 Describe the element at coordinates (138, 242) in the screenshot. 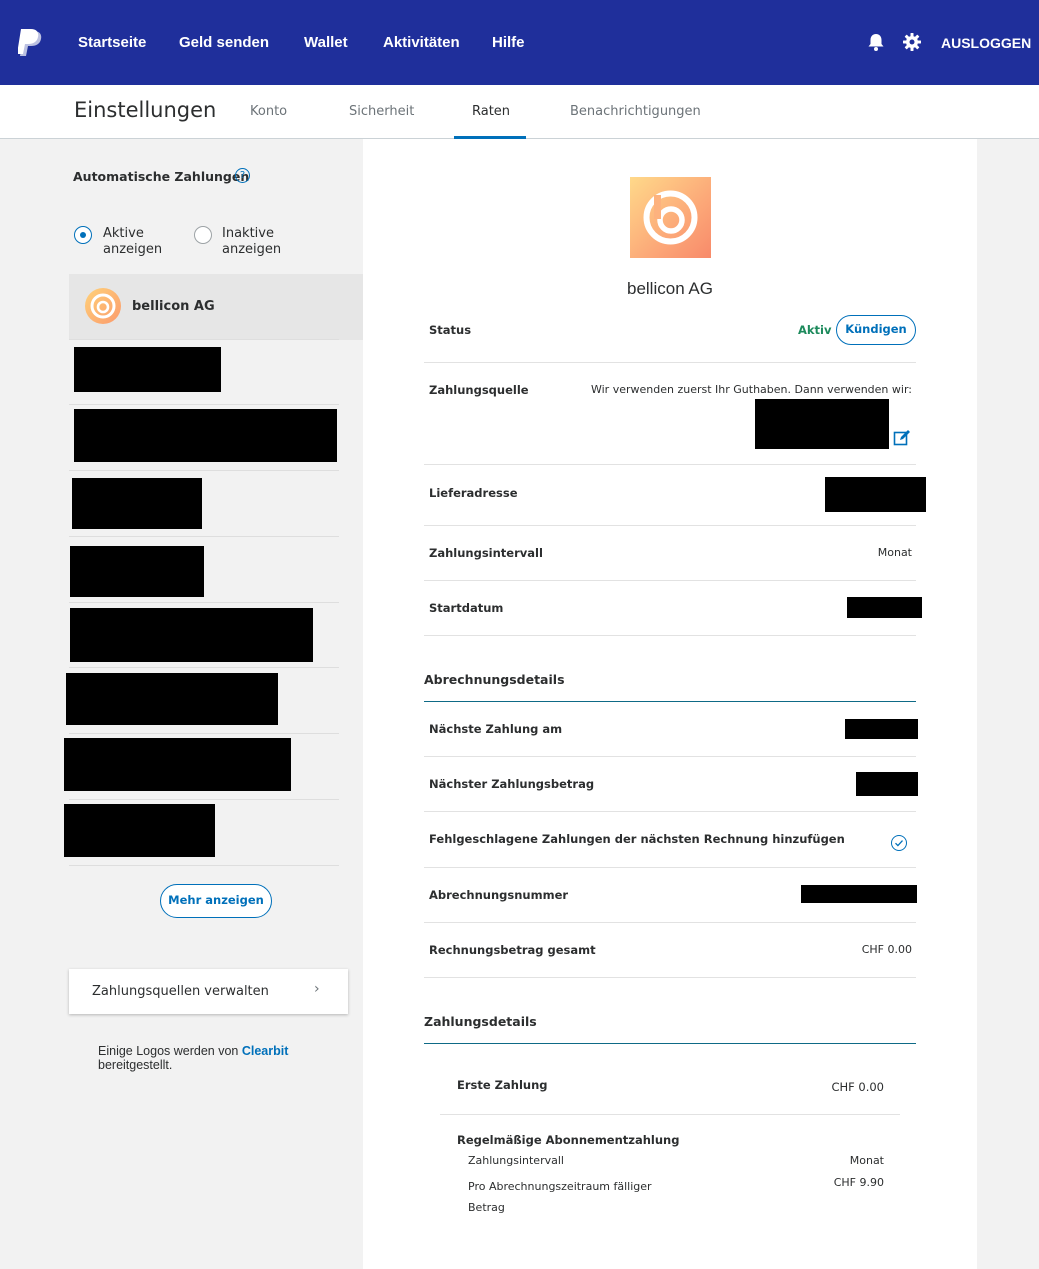

I see `filter-active-label: Aktive anzeigen` at that location.